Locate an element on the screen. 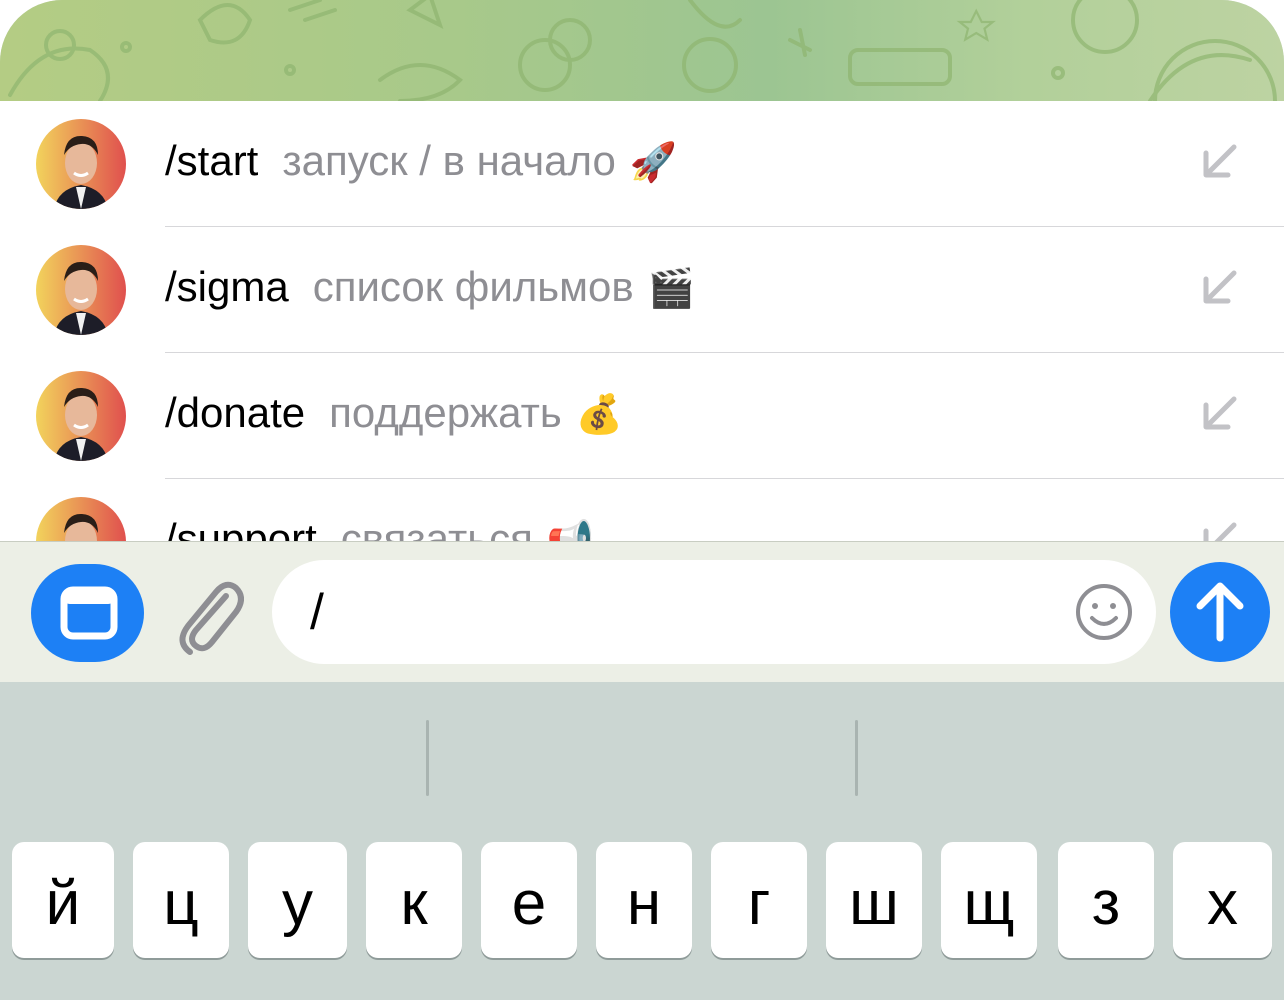  command-row-sigma: /sigma список фильмов 🎬 is located at coordinates (642, 290).